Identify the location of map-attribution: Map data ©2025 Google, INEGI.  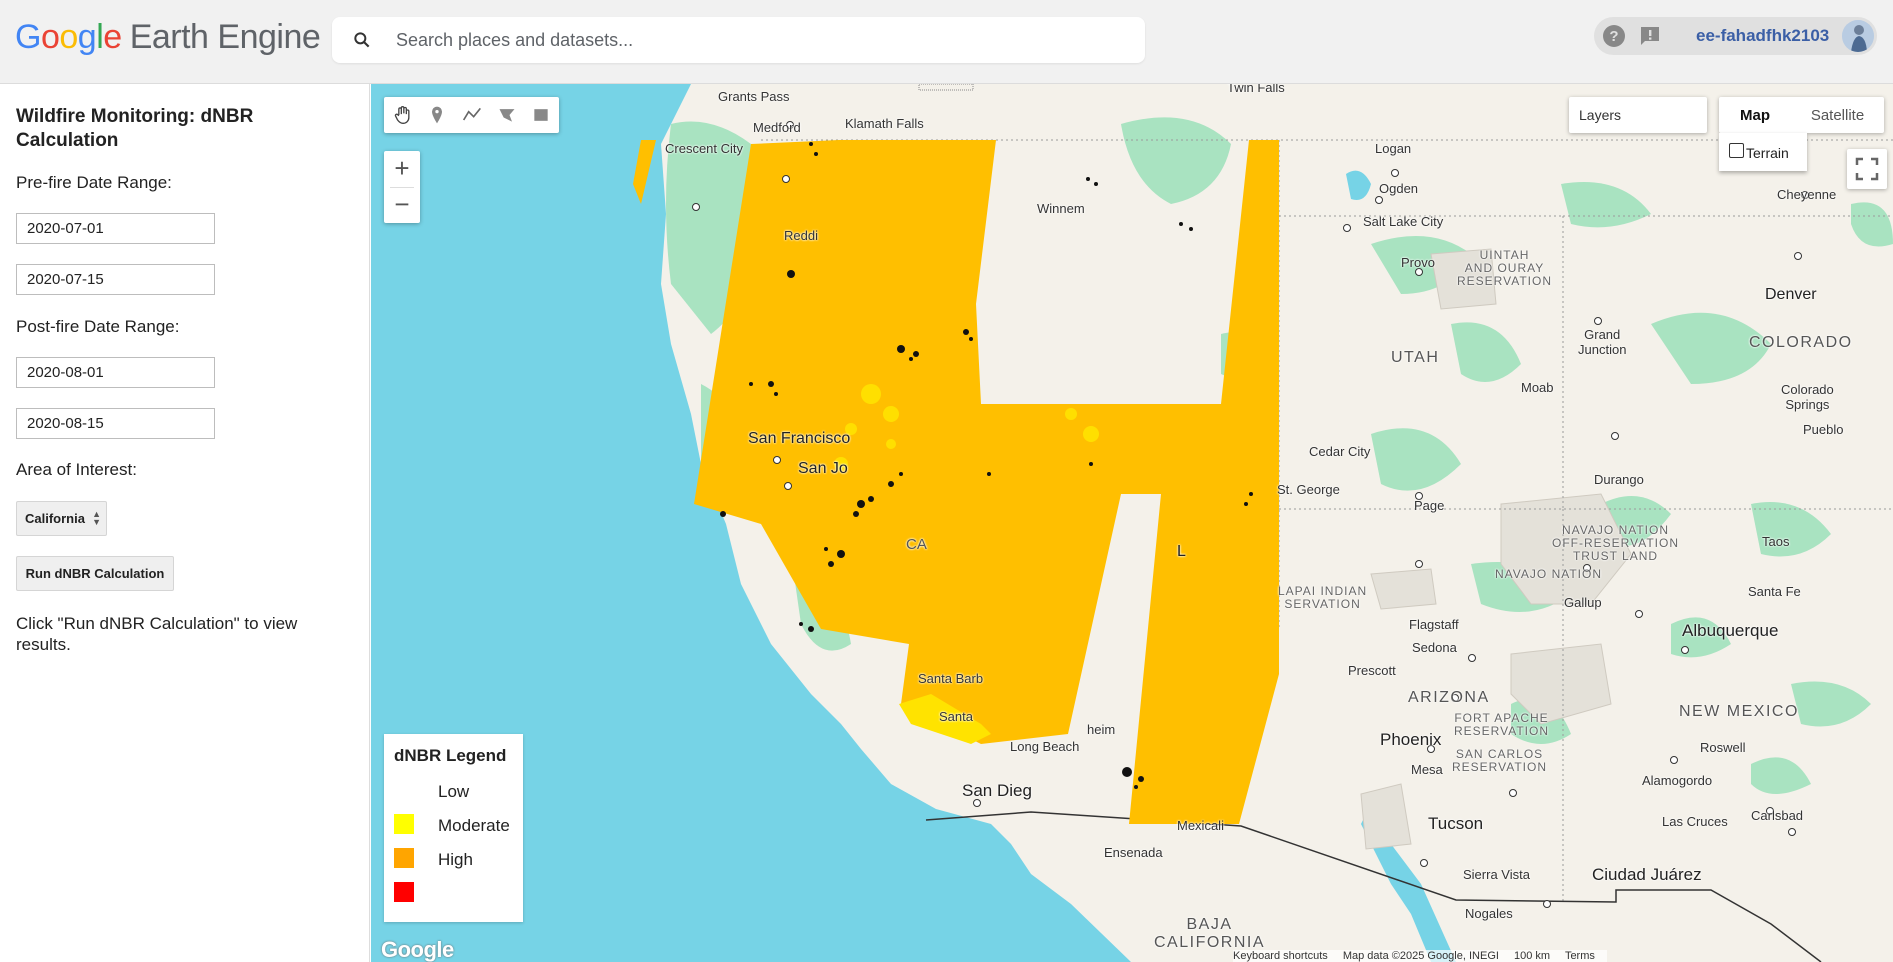
(1420, 956).